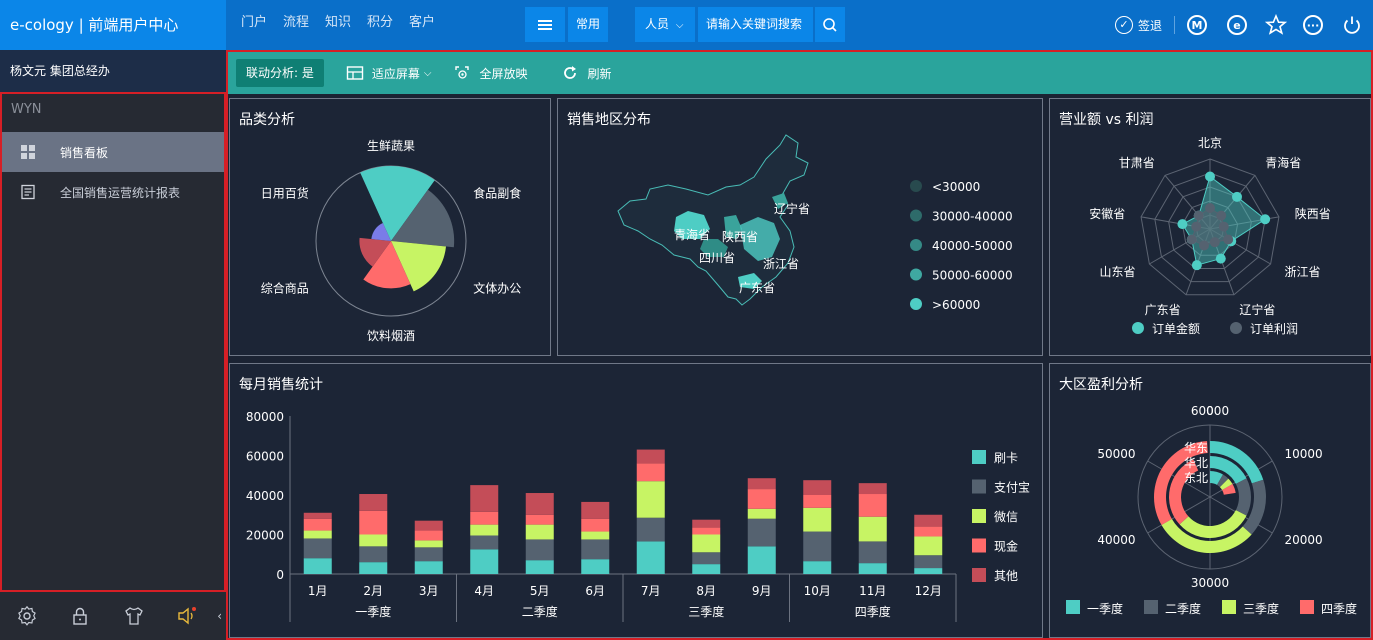 This screenshot has width=1373, height=640. I want to click on sidebar-item-national-report: 全国销售运营统计报表, so click(113, 192).